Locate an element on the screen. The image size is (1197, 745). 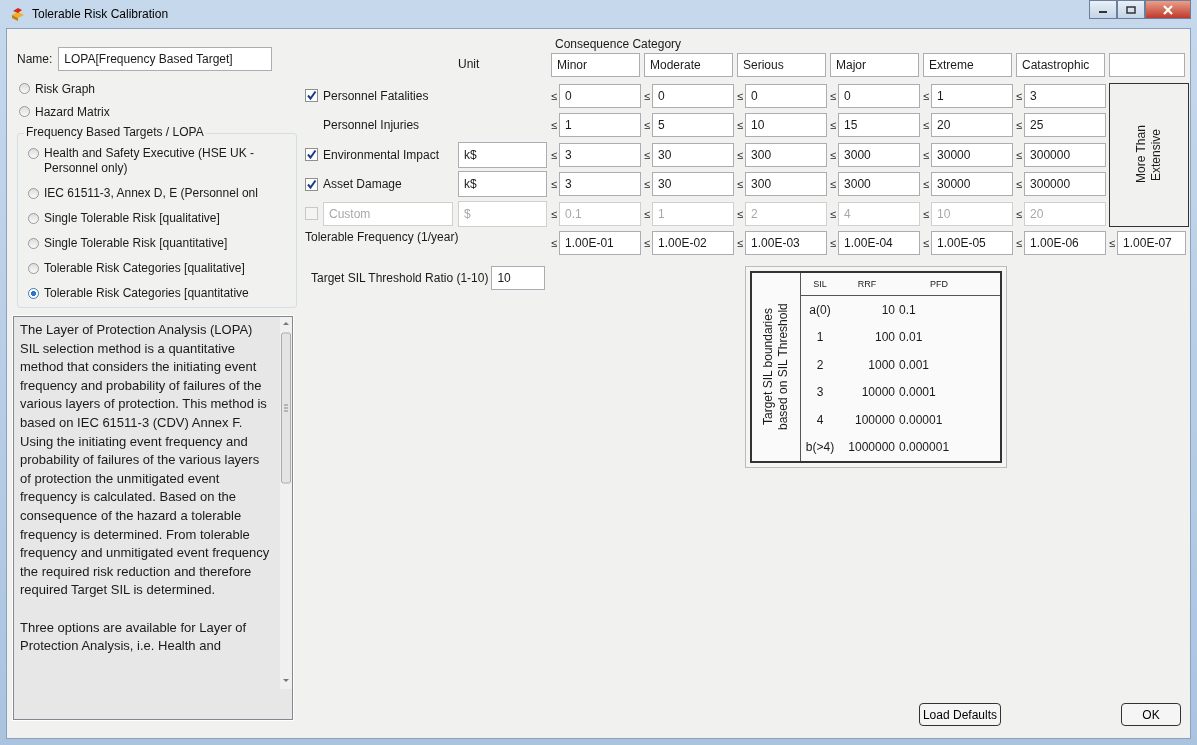
maximize-button is located at coordinates (1131, 9).